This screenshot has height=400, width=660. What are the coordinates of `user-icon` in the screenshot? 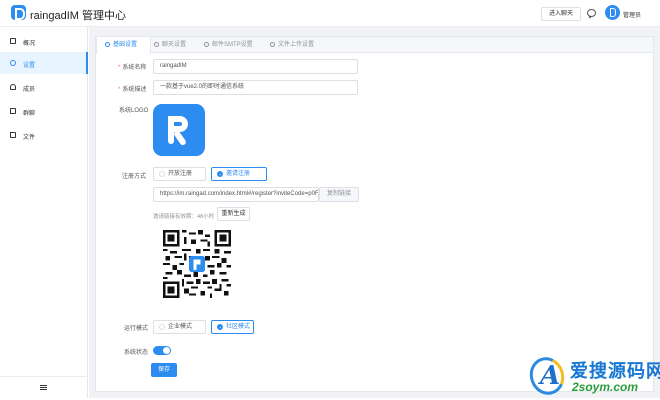 It's located at (13, 87).